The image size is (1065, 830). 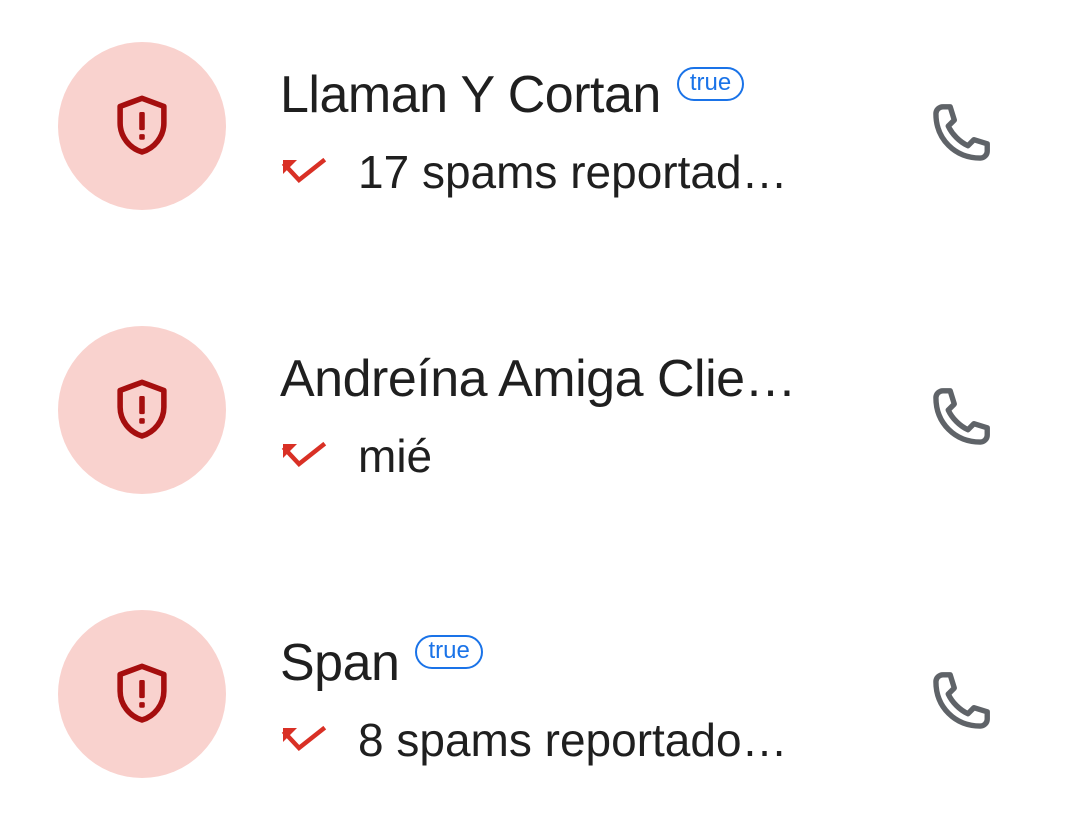 I want to click on contact-name-line: Span true, so click(x=381, y=663).